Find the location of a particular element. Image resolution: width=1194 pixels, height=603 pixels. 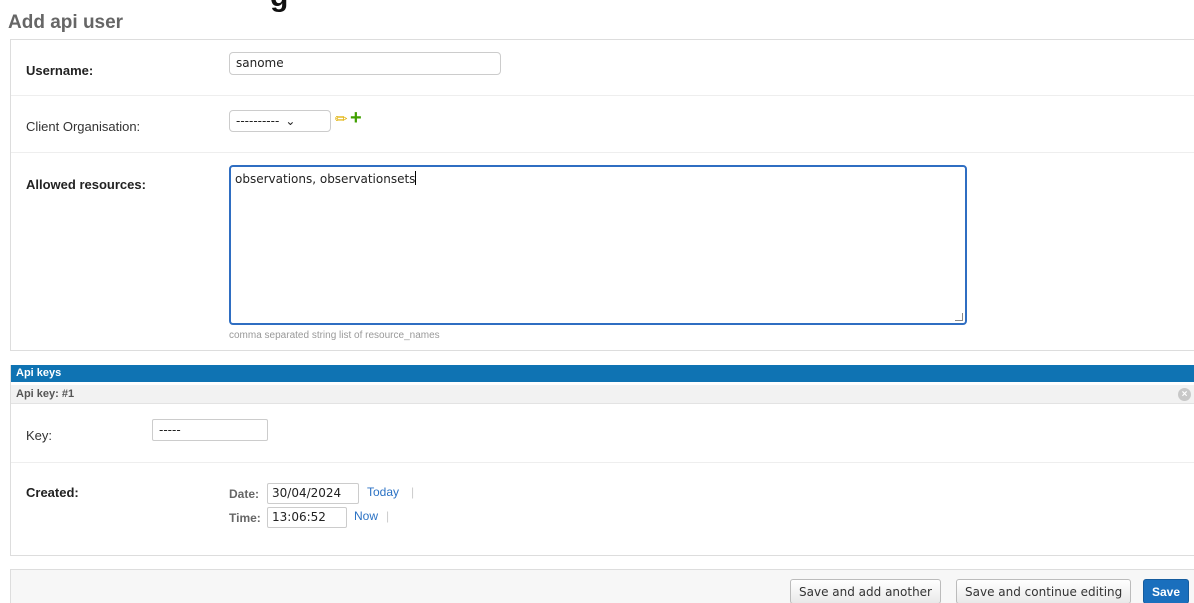

username-label: Username: is located at coordinates (60, 70).